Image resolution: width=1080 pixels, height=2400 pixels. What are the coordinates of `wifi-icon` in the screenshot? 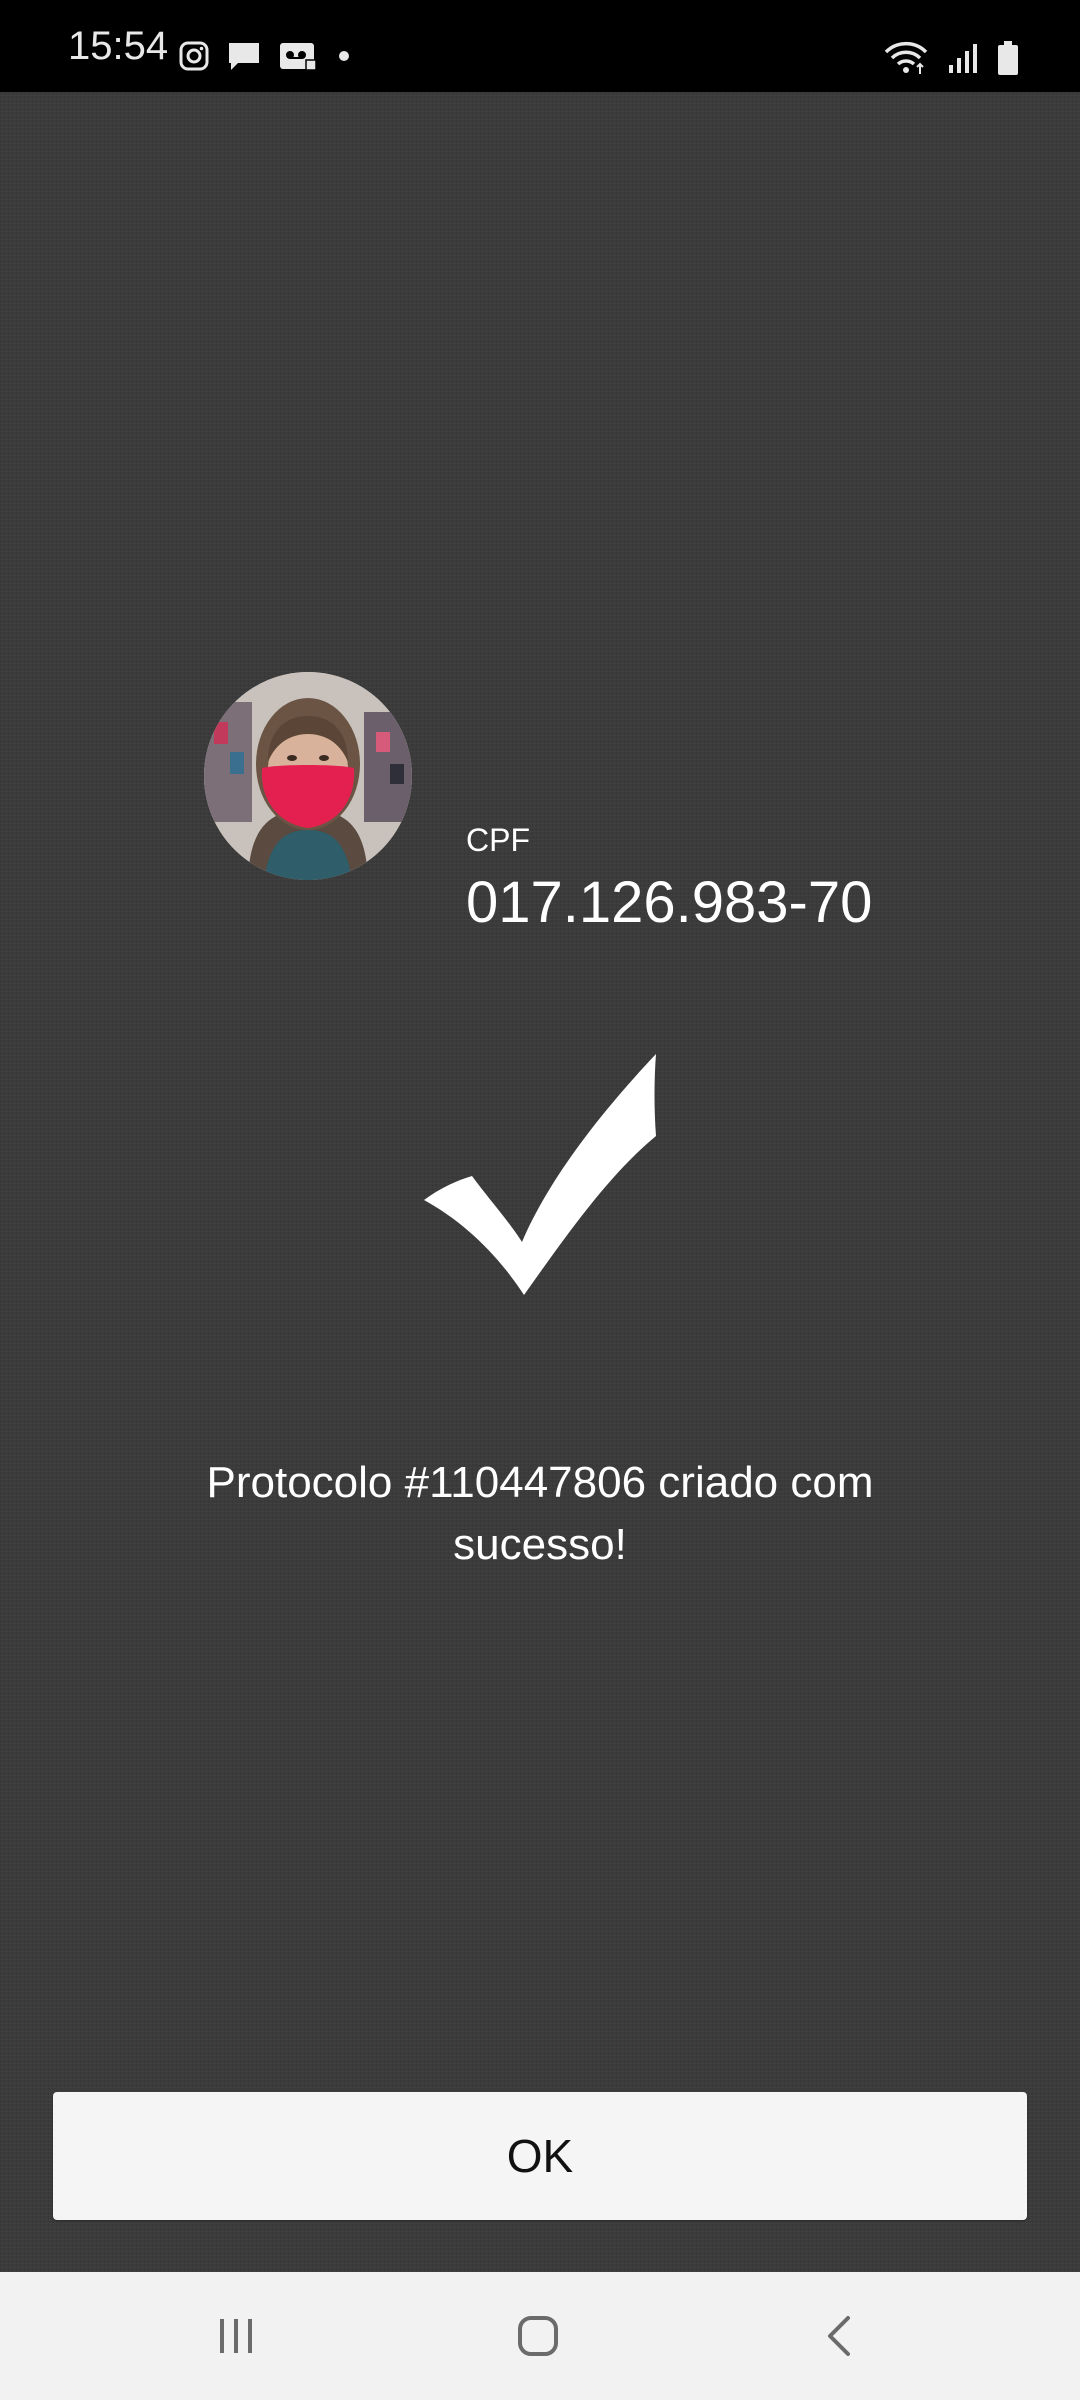 It's located at (906, 57).